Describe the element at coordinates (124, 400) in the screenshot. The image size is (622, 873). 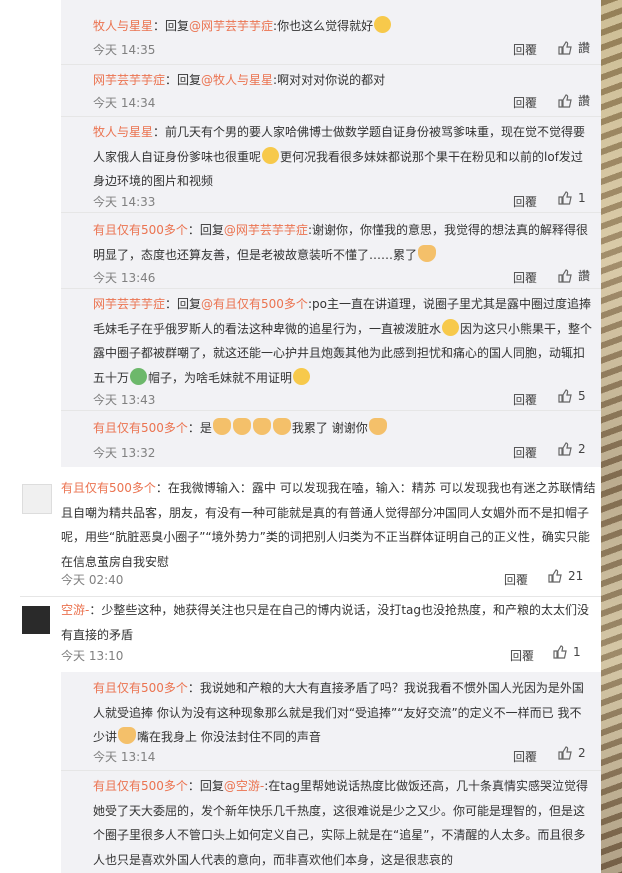
I see `reply-time: 今天 13:43` at that location.